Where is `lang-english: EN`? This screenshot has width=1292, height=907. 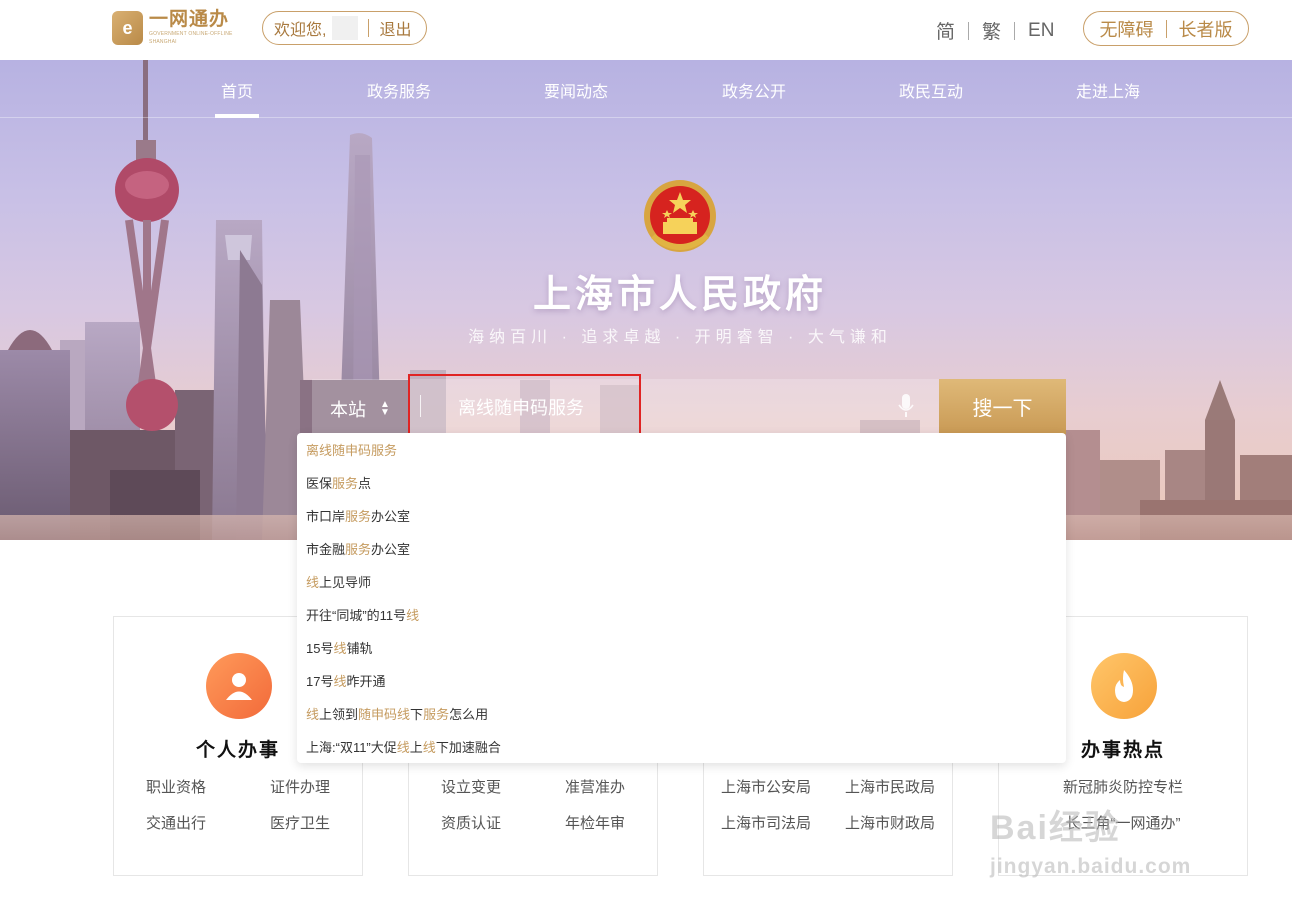
lang-english: EN is located at coordinates (1041, 31).